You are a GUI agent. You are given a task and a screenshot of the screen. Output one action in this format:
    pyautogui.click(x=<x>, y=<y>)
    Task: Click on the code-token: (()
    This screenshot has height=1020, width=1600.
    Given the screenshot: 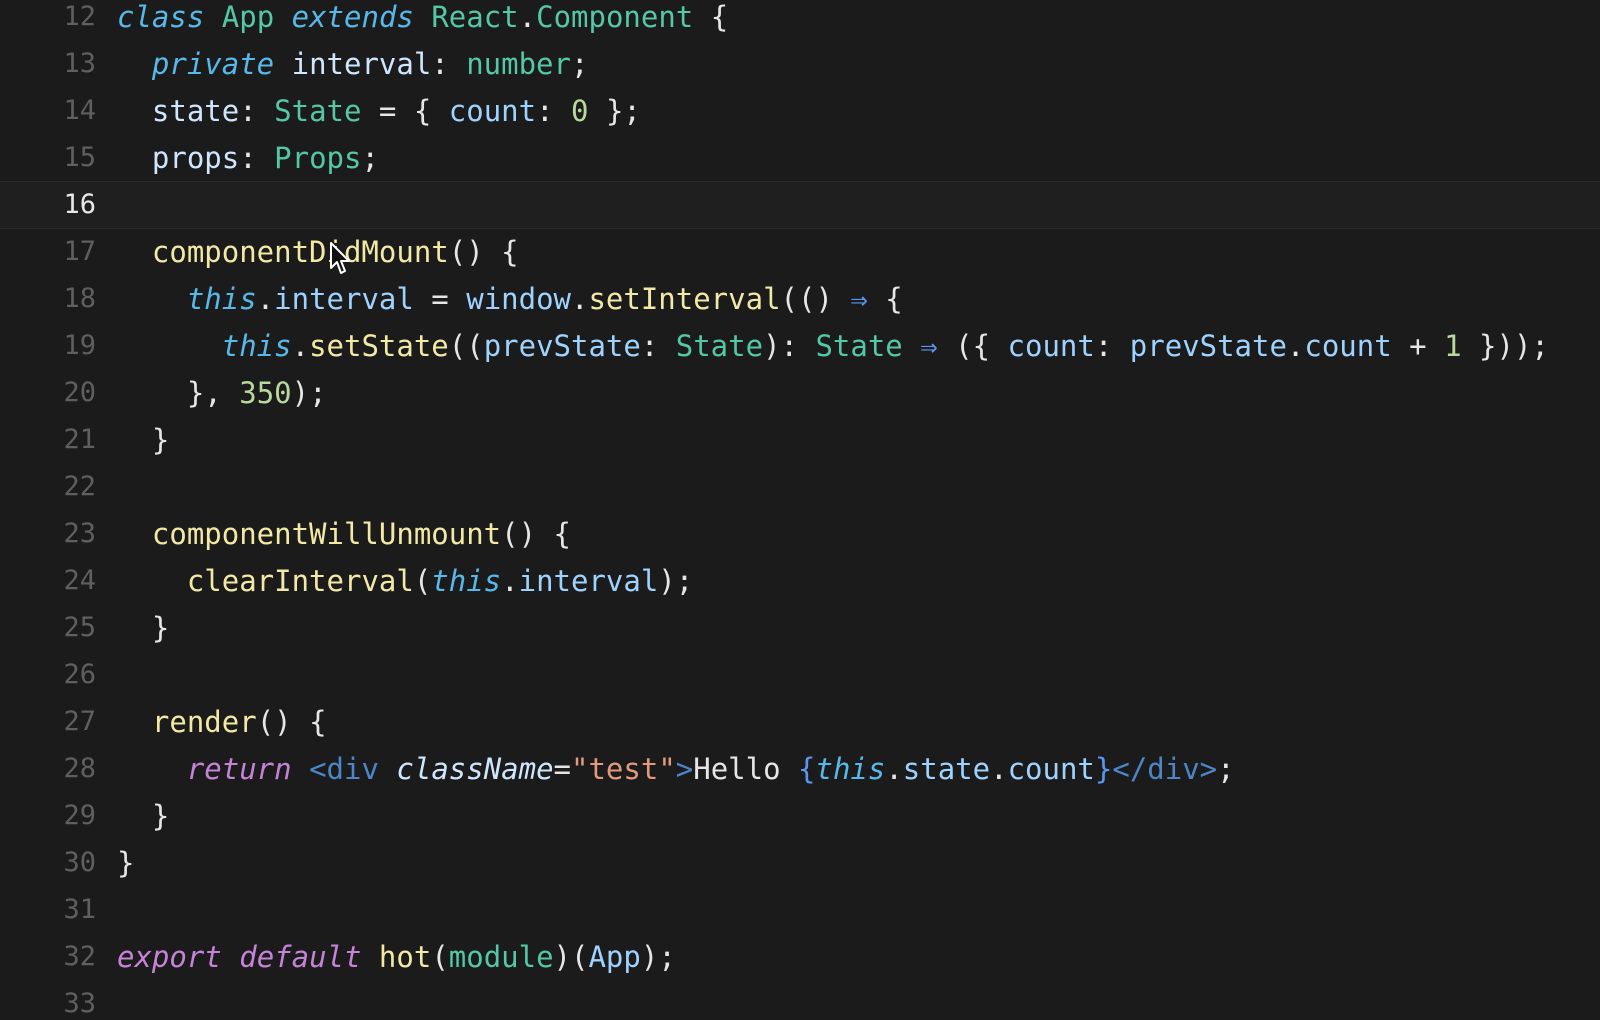 What is the action you would take?
    pyautogui.click(x=815, y=299)
    